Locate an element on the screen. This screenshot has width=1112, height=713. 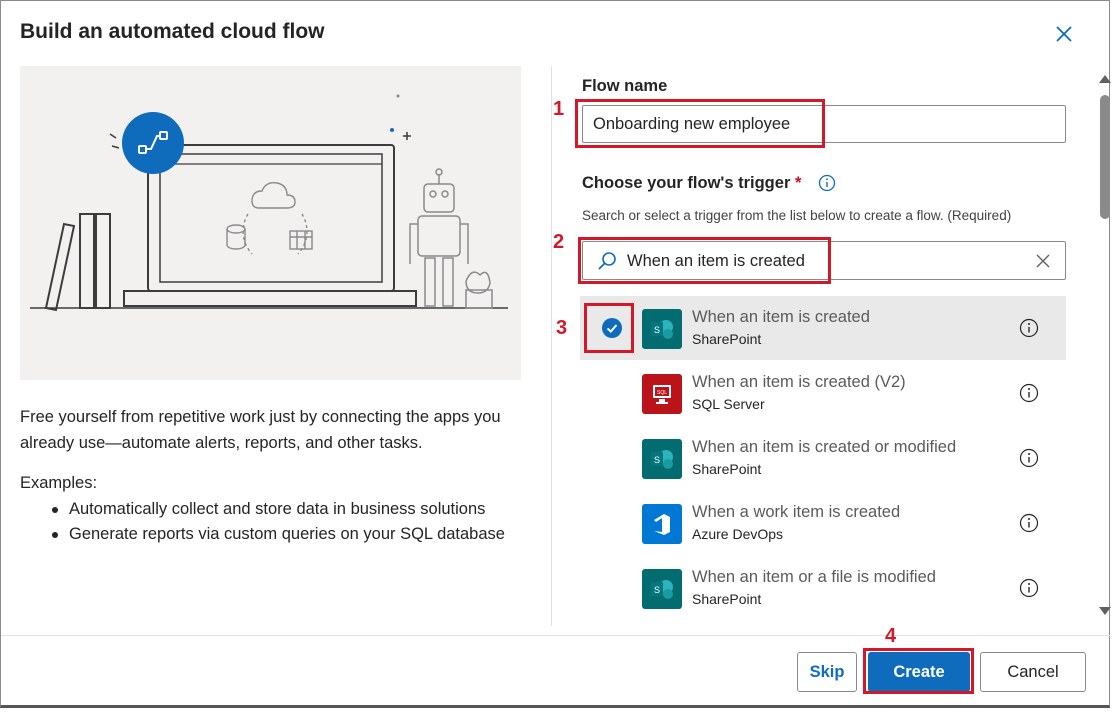
trigger-name: When a work item is created is located at coordinates (796, 512).